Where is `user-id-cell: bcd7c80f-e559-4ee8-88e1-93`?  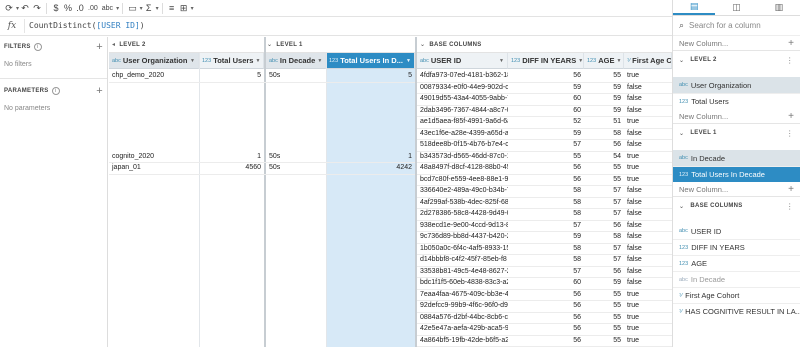 user-id-cell: bcd7c80f-e559-4ee8-88e1-93 is located at coordinates (462, 180).